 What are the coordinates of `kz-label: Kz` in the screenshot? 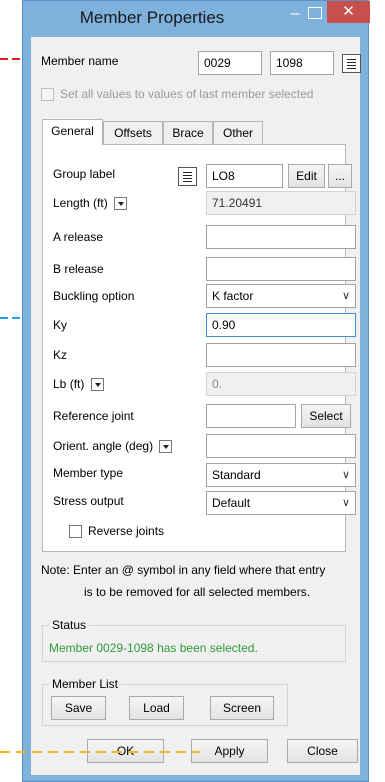 It's located at (60, 355).